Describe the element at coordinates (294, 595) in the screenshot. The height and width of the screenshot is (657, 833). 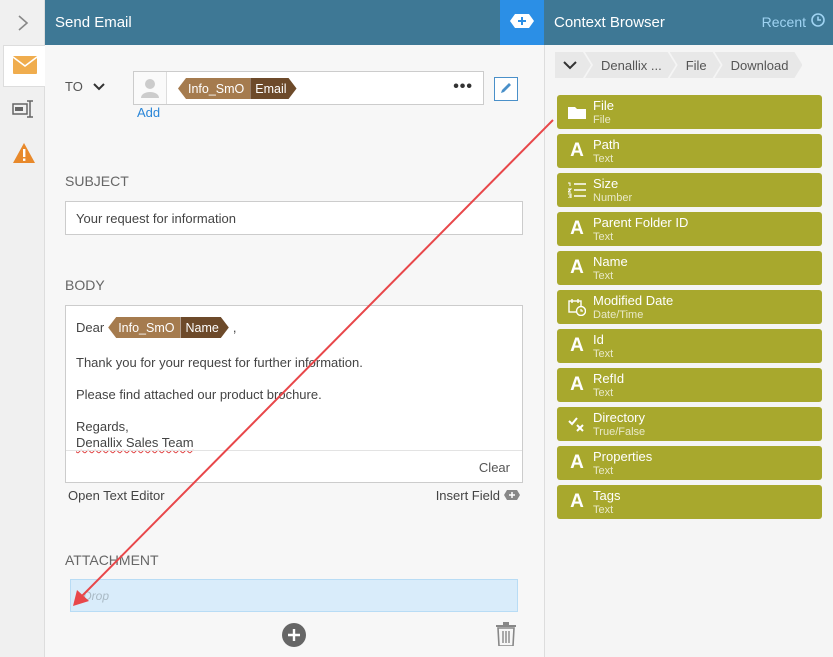
I see `attachment-drop-zone: Drop` at that location.